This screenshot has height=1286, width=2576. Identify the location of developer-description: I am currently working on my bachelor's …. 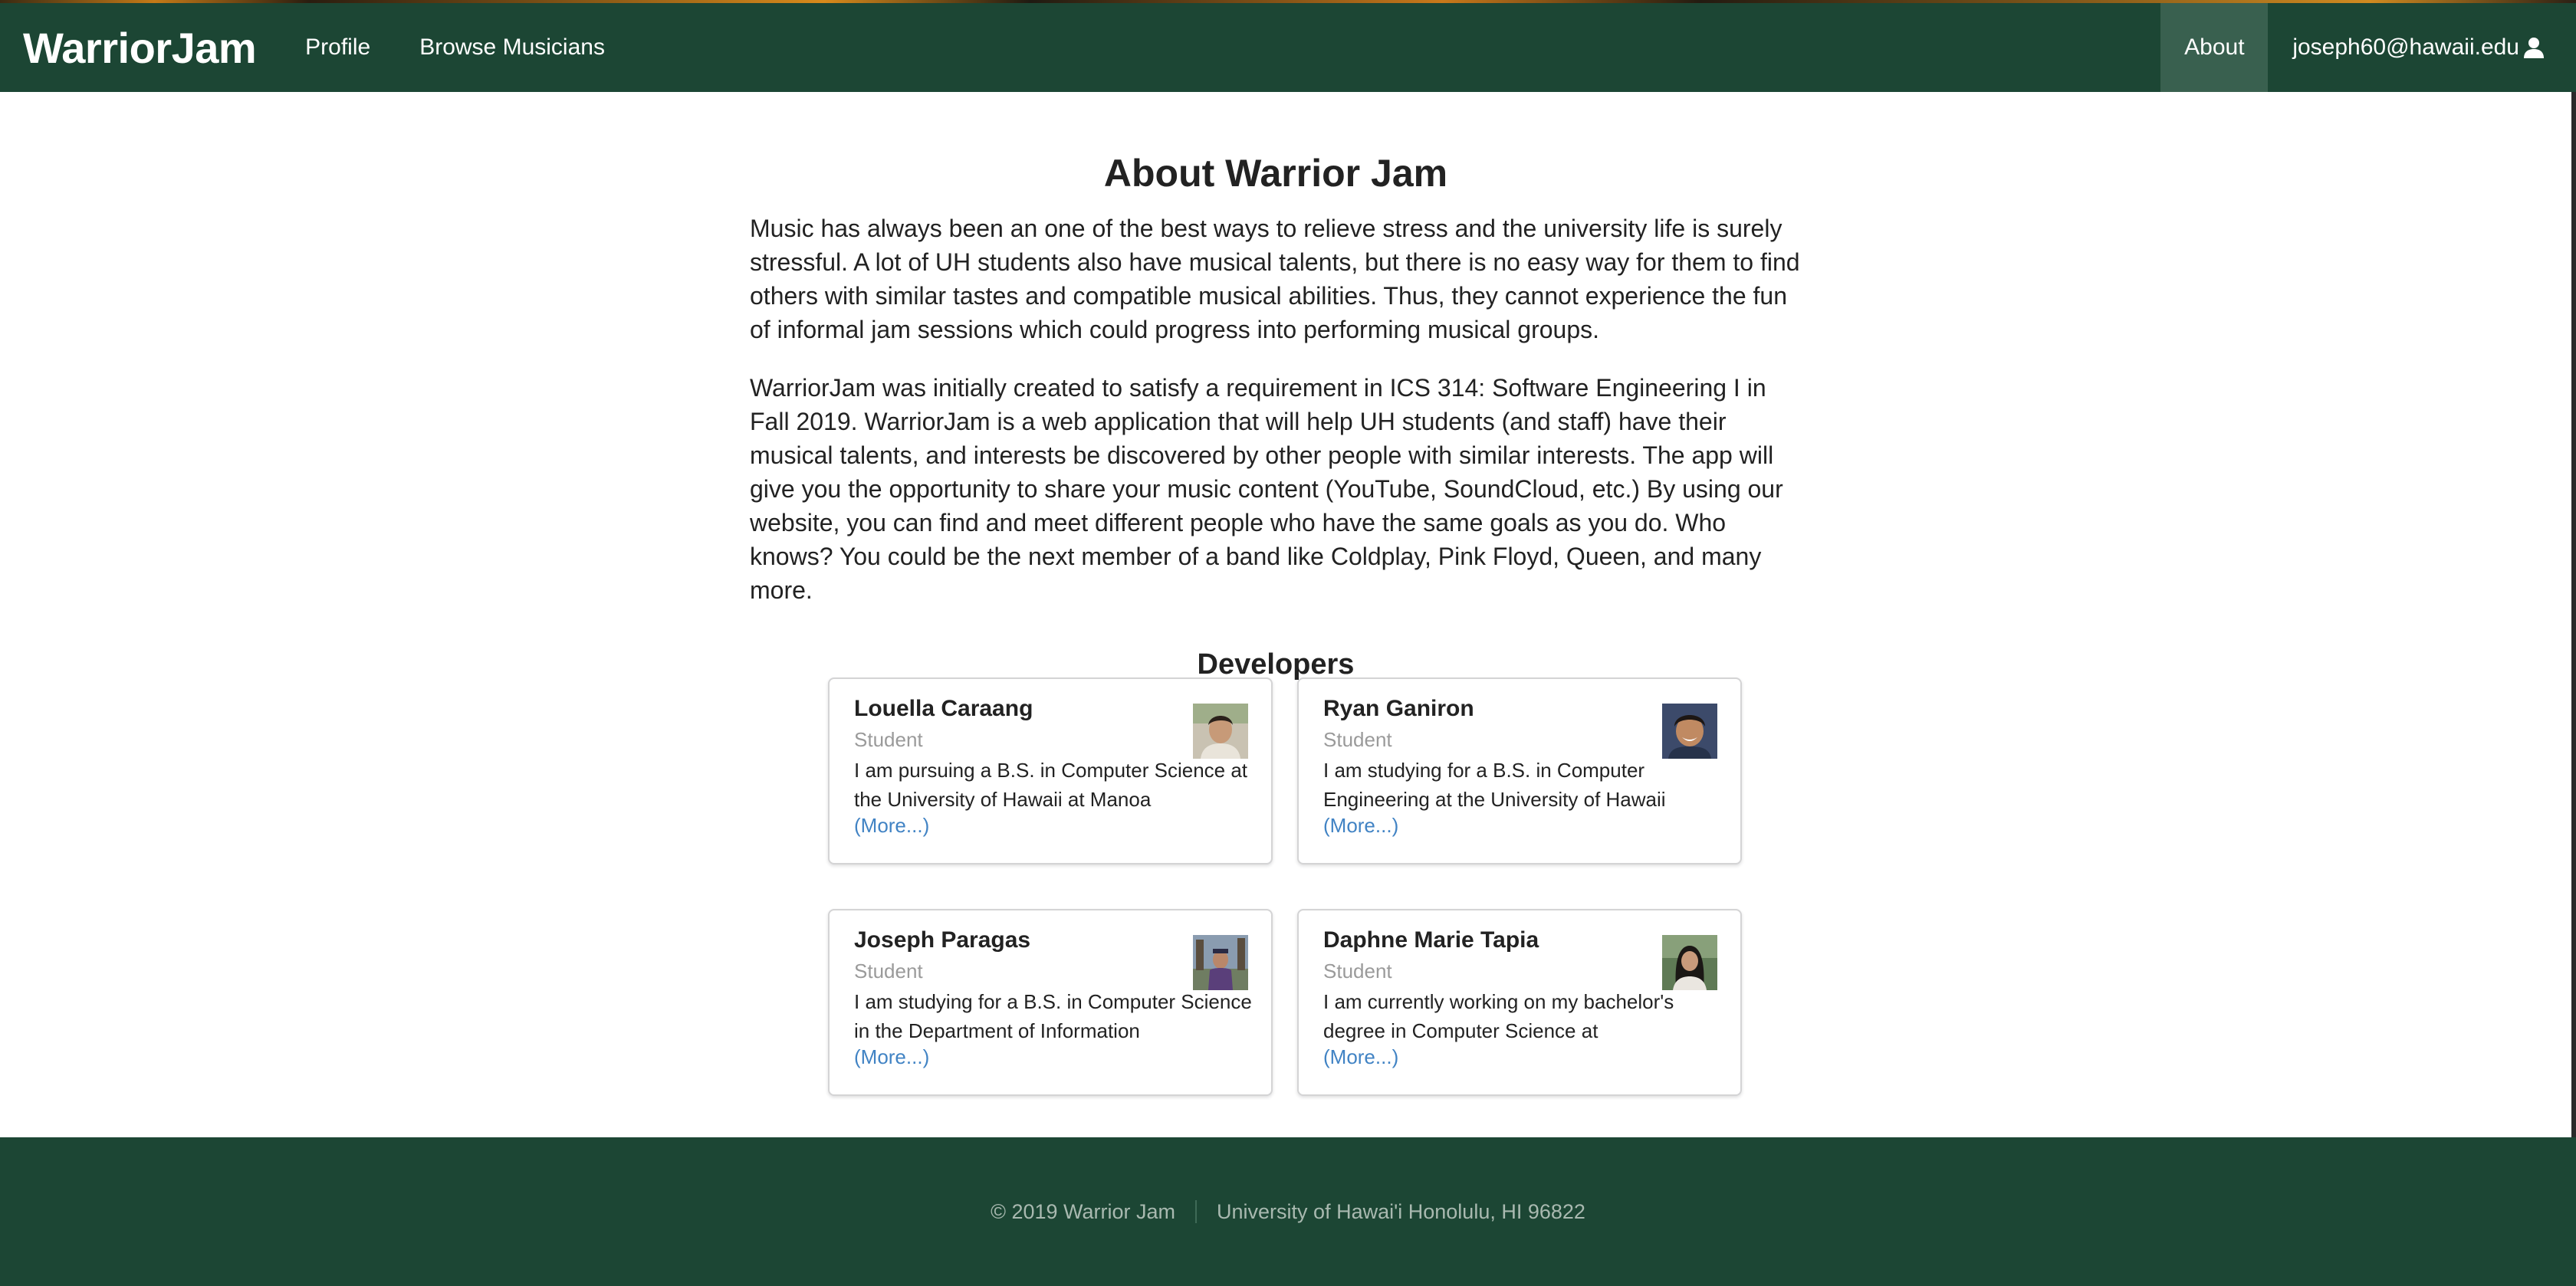
(1499, 1016).